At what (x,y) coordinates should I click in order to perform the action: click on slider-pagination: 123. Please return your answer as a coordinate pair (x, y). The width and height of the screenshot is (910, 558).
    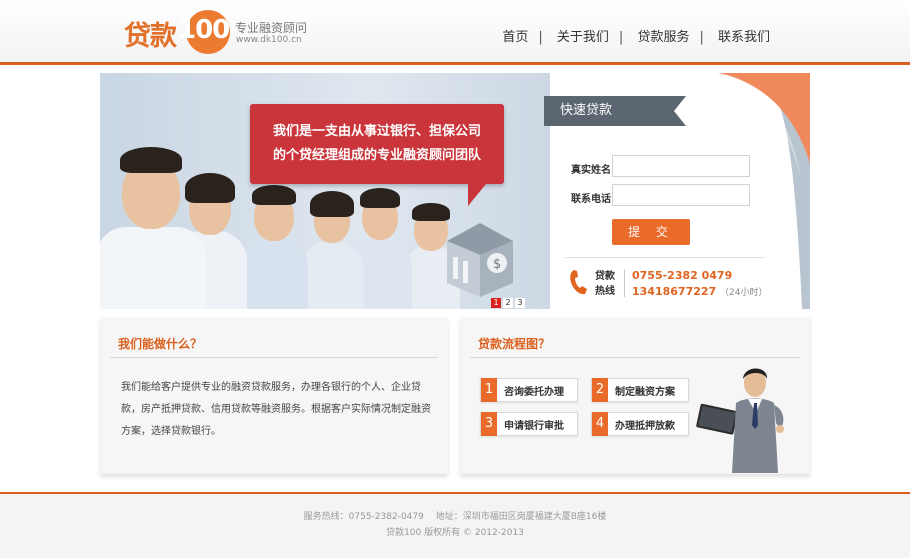
    Looking at the image, I should click on (509, 299).